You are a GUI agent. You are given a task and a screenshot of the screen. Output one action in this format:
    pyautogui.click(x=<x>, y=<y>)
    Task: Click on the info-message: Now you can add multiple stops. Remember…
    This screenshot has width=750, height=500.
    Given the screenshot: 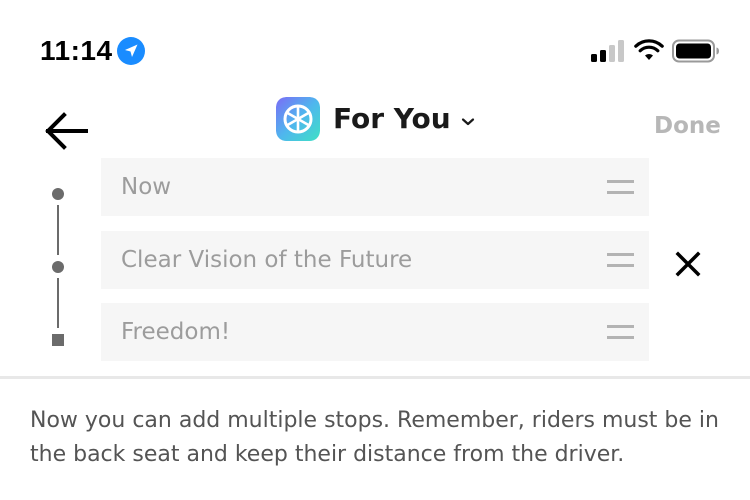 What is the action you would take?
    pyautogui.click(x=374, y=437)
    